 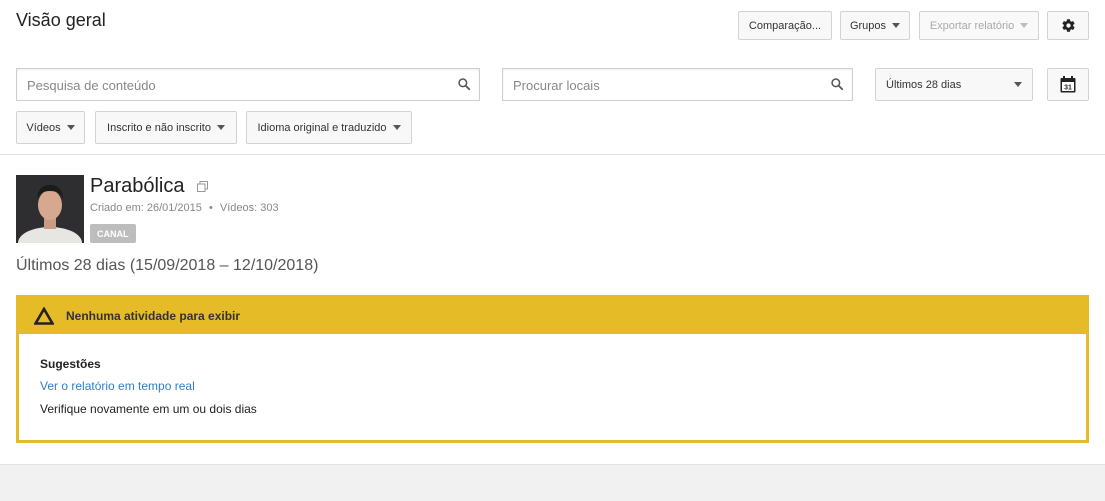 I want to click on realtime-report-link: Ver o relatório em tempo real, so click(x=117, y=386).